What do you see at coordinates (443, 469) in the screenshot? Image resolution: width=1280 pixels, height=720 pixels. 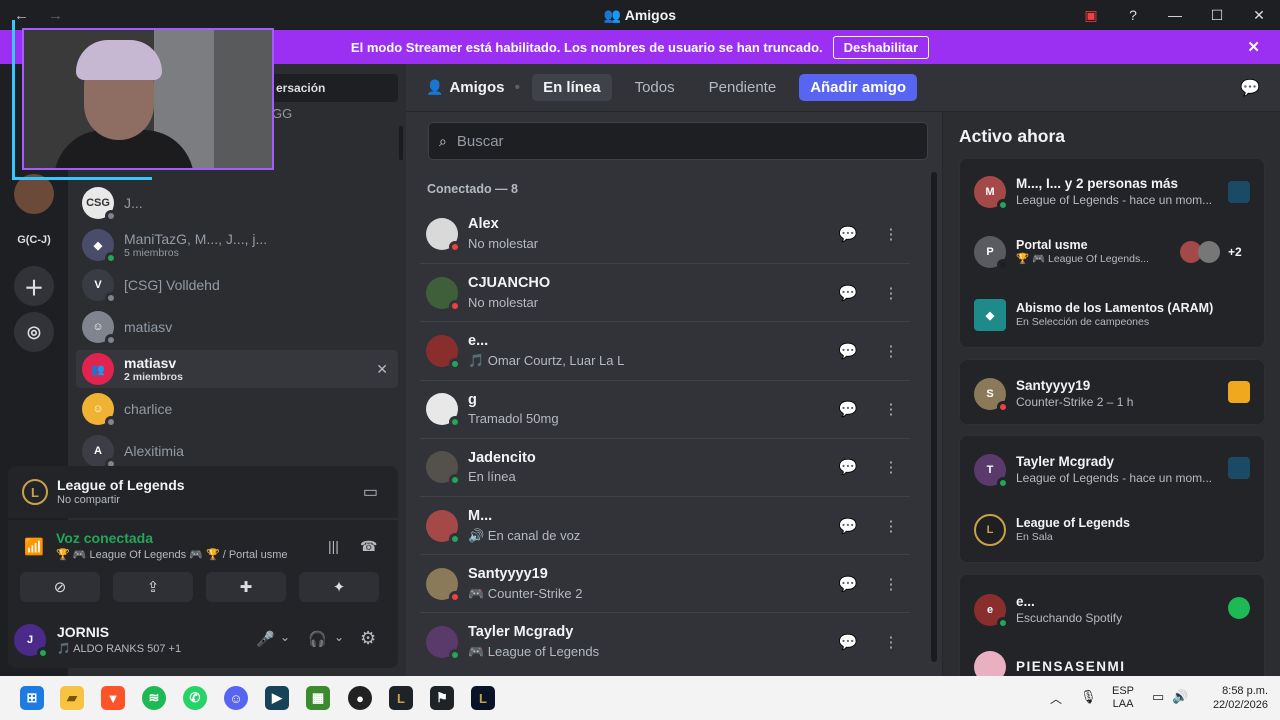 I see `friend-avatar` at bounding box center [443, 469].